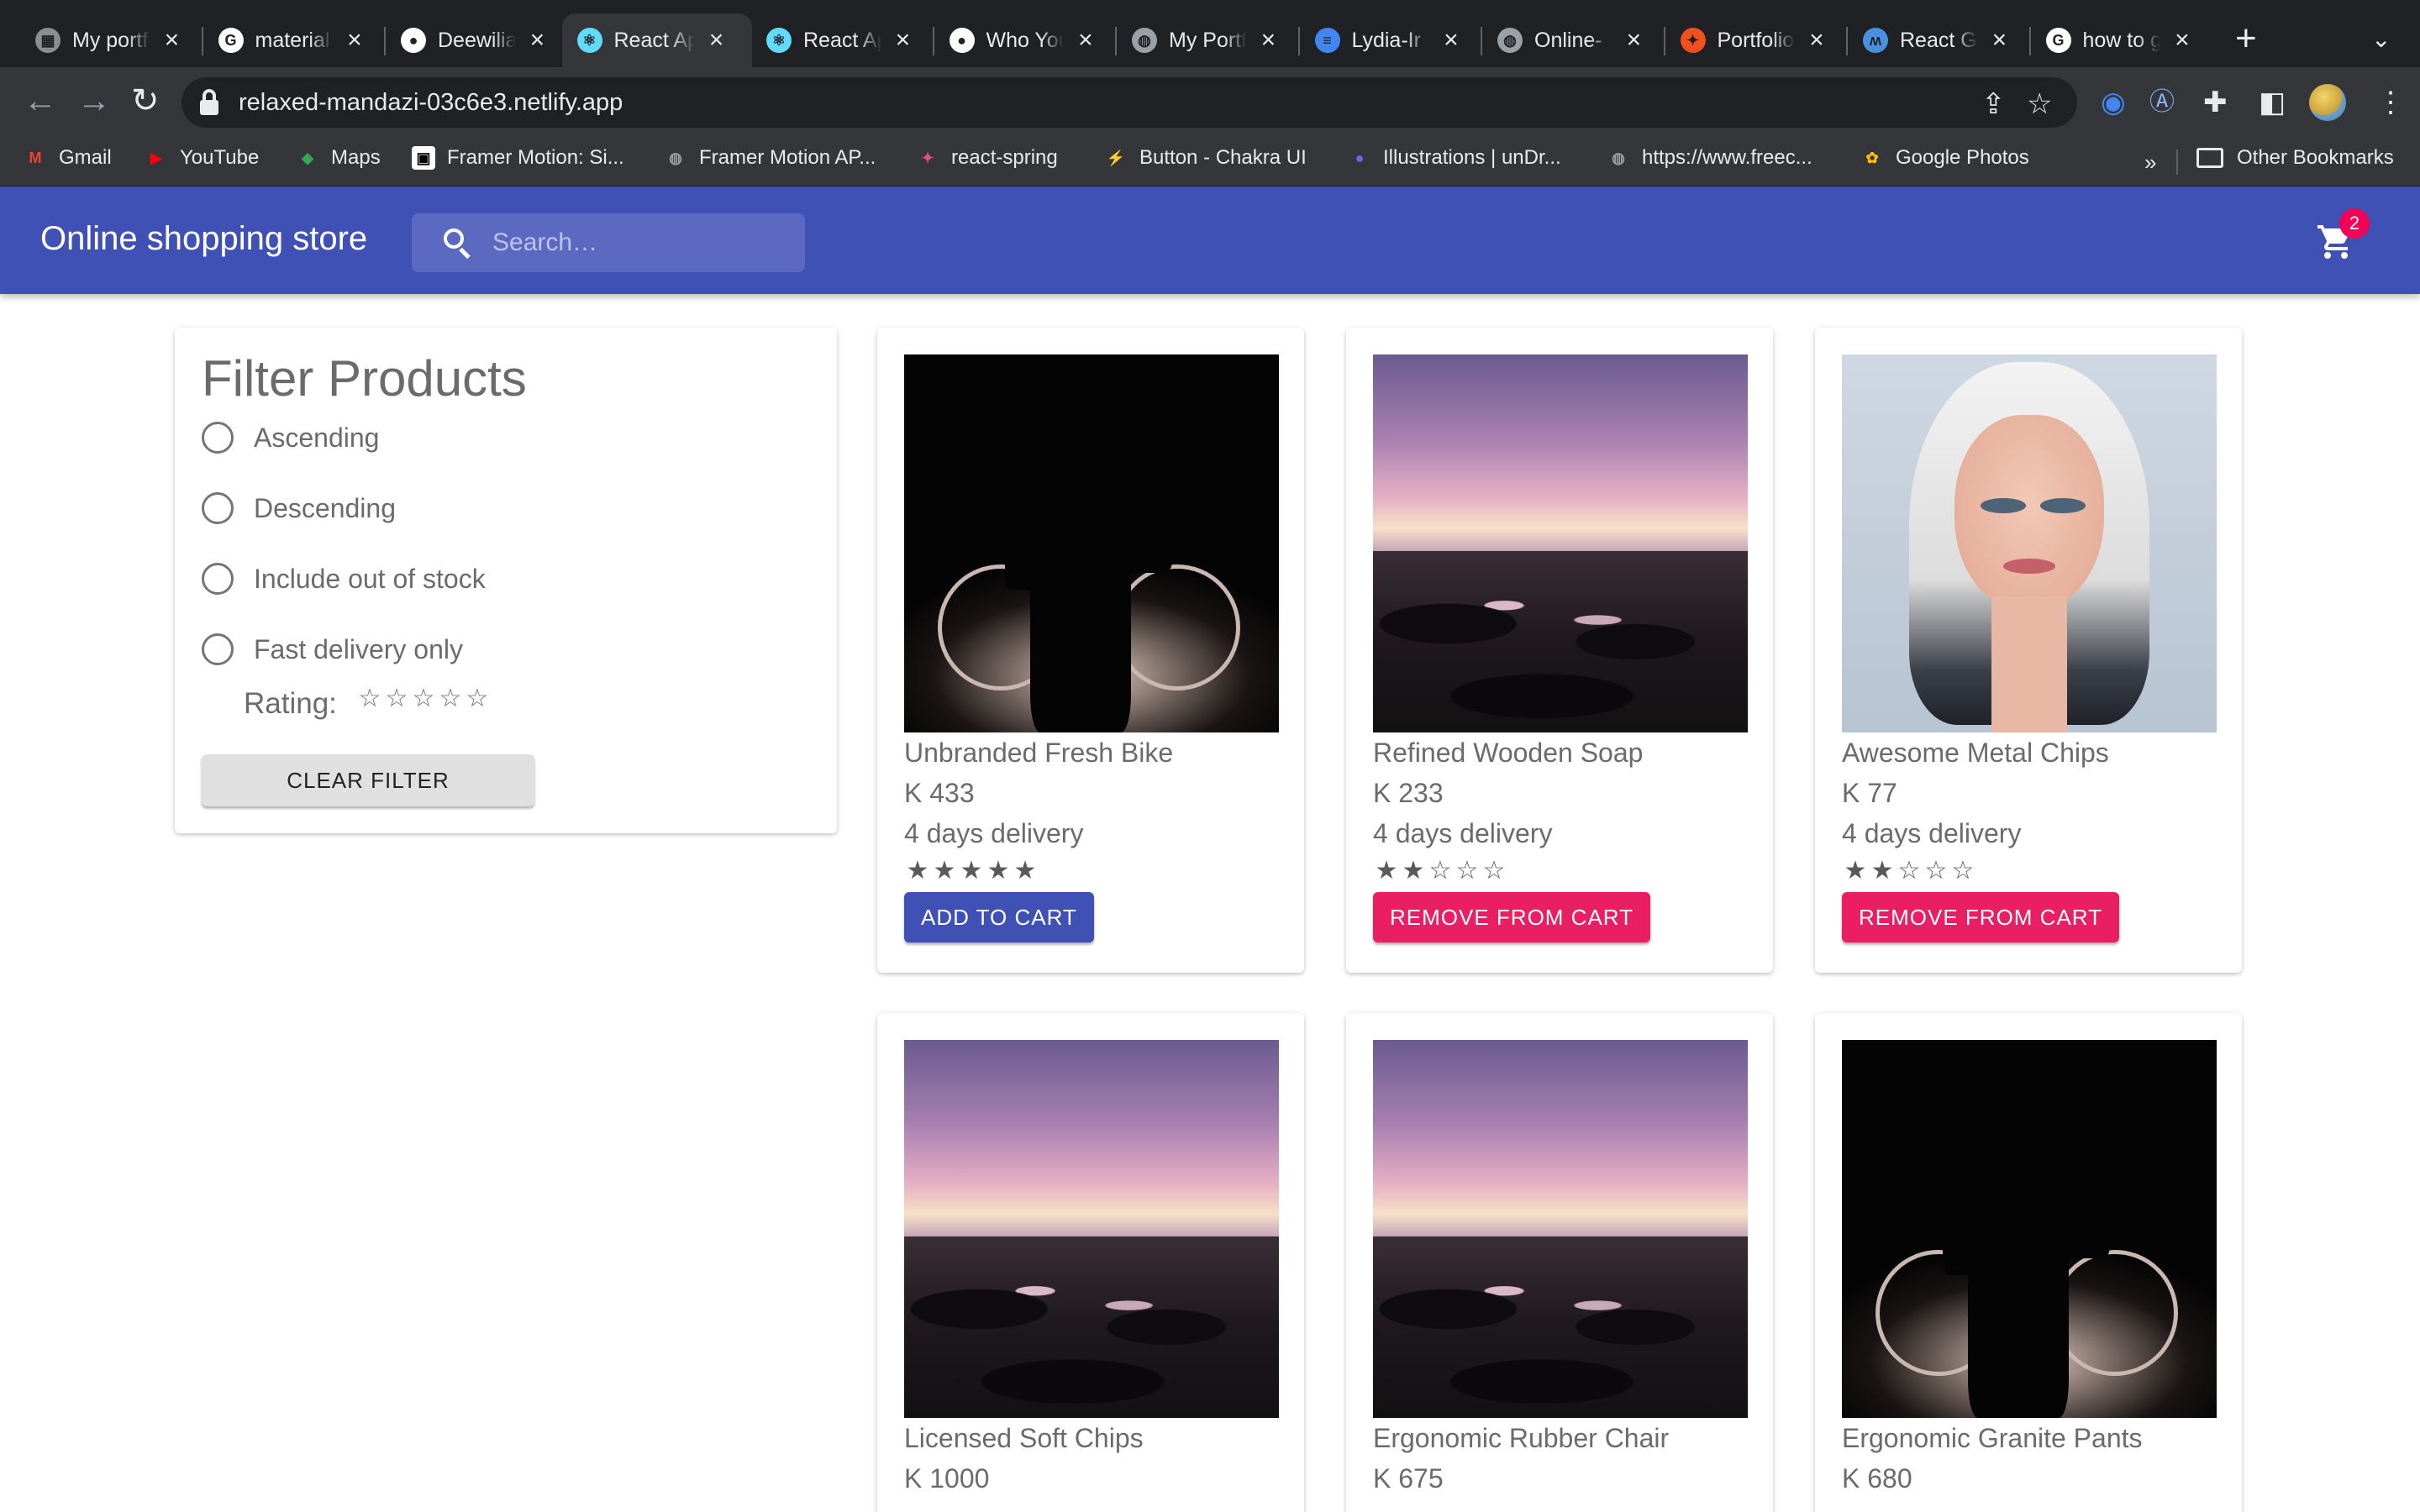 The height and width of the screenshot is (1512, 2420). I want to click on bookmark-item: ✿ Google Photos, so click(1944, 158).